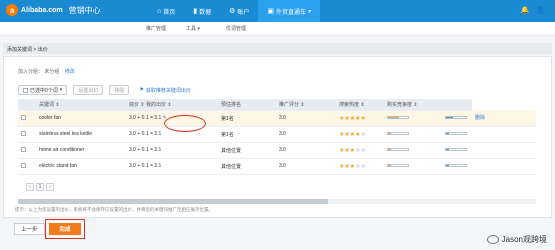 The height and width of the screenshot is (250, 555). Describe the element at coordinates (81, 118) in the screenshot. I see `keyword-cell: cooler fan` at that location.